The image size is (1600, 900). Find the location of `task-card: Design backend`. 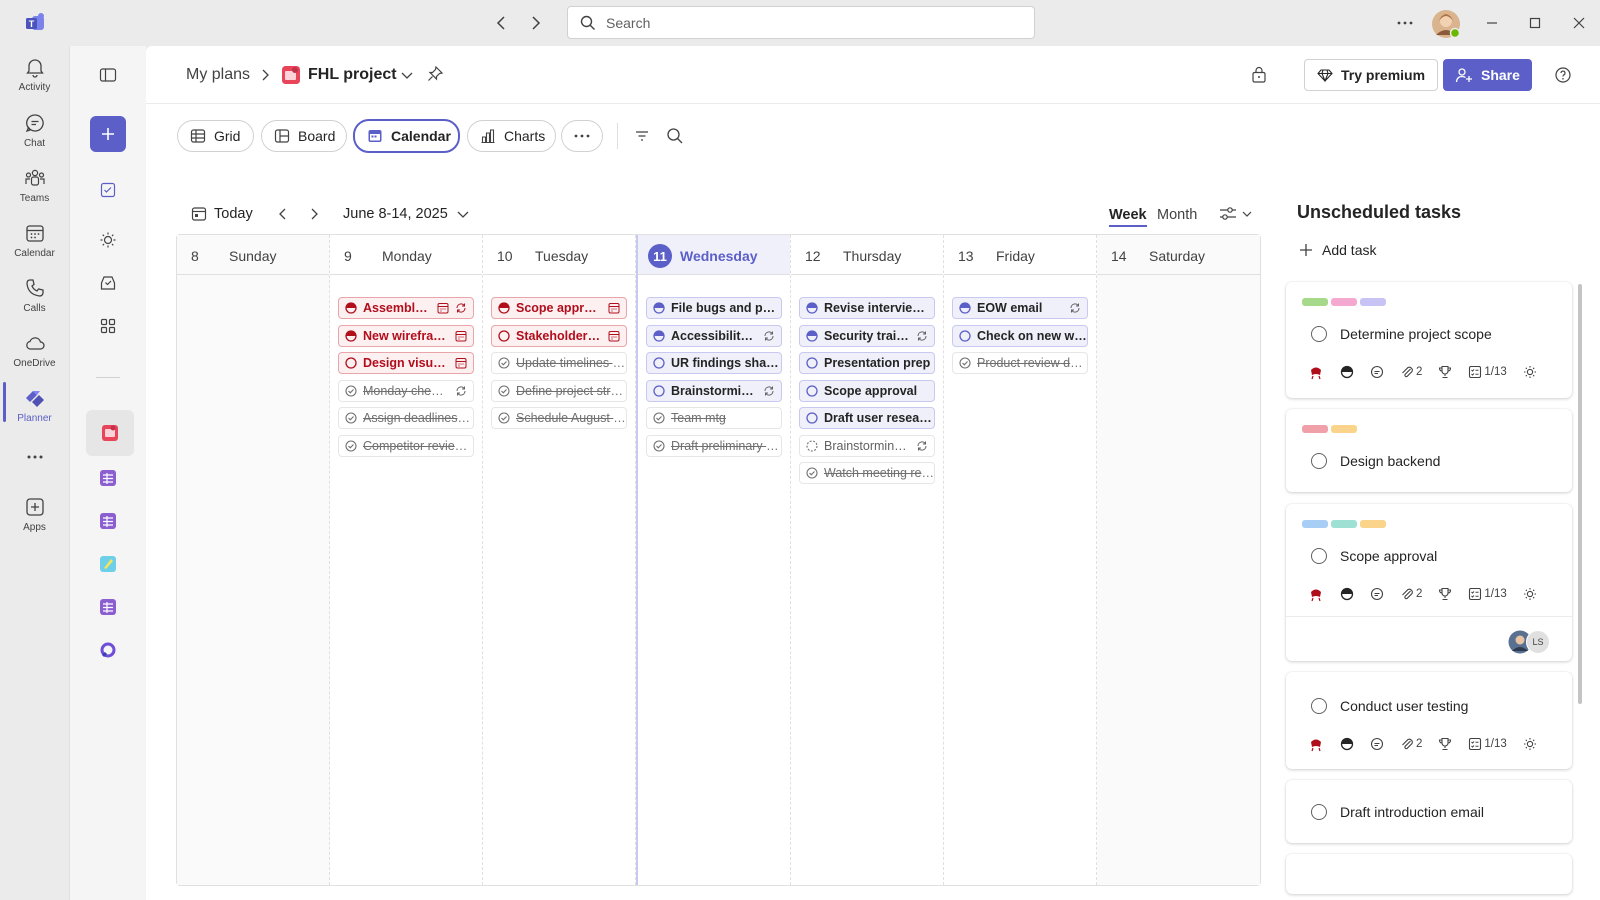

task-card: Design backend is located at coordinates (1429, 450).